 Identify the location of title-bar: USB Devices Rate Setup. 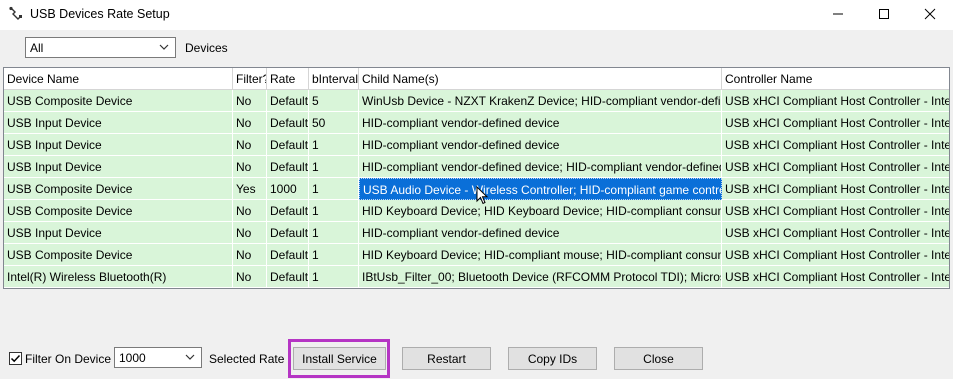
(476, 15).